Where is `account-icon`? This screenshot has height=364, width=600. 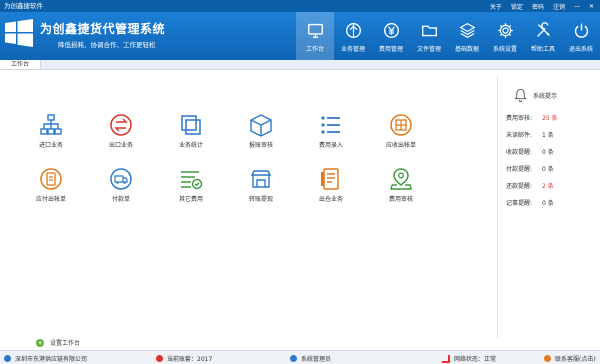
account-icon is located at coordinates (159, 358).